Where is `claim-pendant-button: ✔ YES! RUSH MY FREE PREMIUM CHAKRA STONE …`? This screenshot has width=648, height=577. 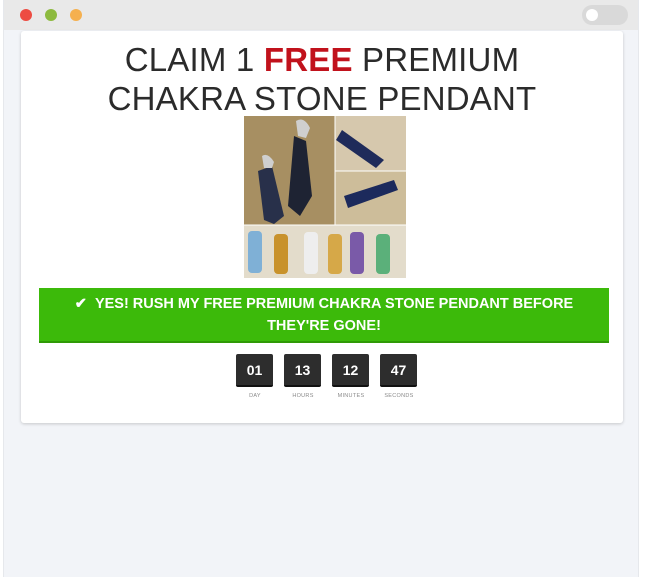 claim-pendant-button: ✔ YES! RUSH MY FREE PREMIUM CHAKRA STONE … is located at coordinates (324, 315).